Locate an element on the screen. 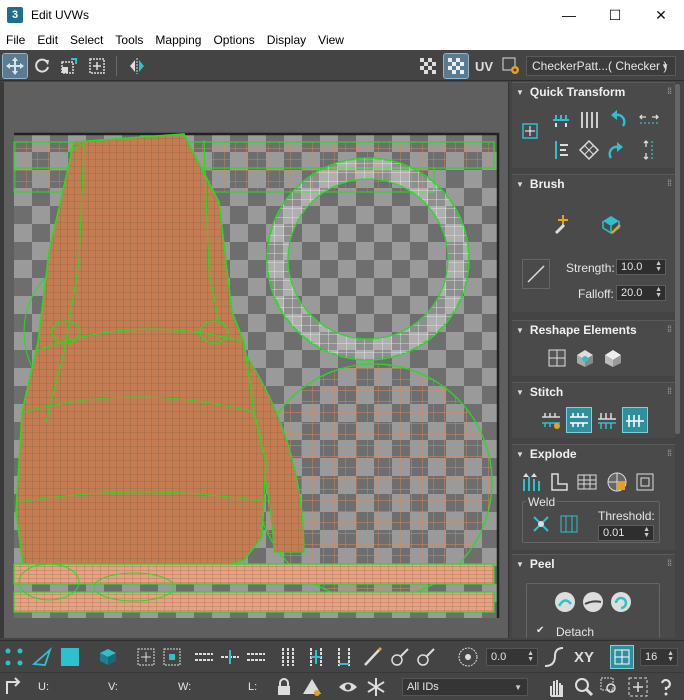  minimize-button: — is located at coordinates (569, 15).